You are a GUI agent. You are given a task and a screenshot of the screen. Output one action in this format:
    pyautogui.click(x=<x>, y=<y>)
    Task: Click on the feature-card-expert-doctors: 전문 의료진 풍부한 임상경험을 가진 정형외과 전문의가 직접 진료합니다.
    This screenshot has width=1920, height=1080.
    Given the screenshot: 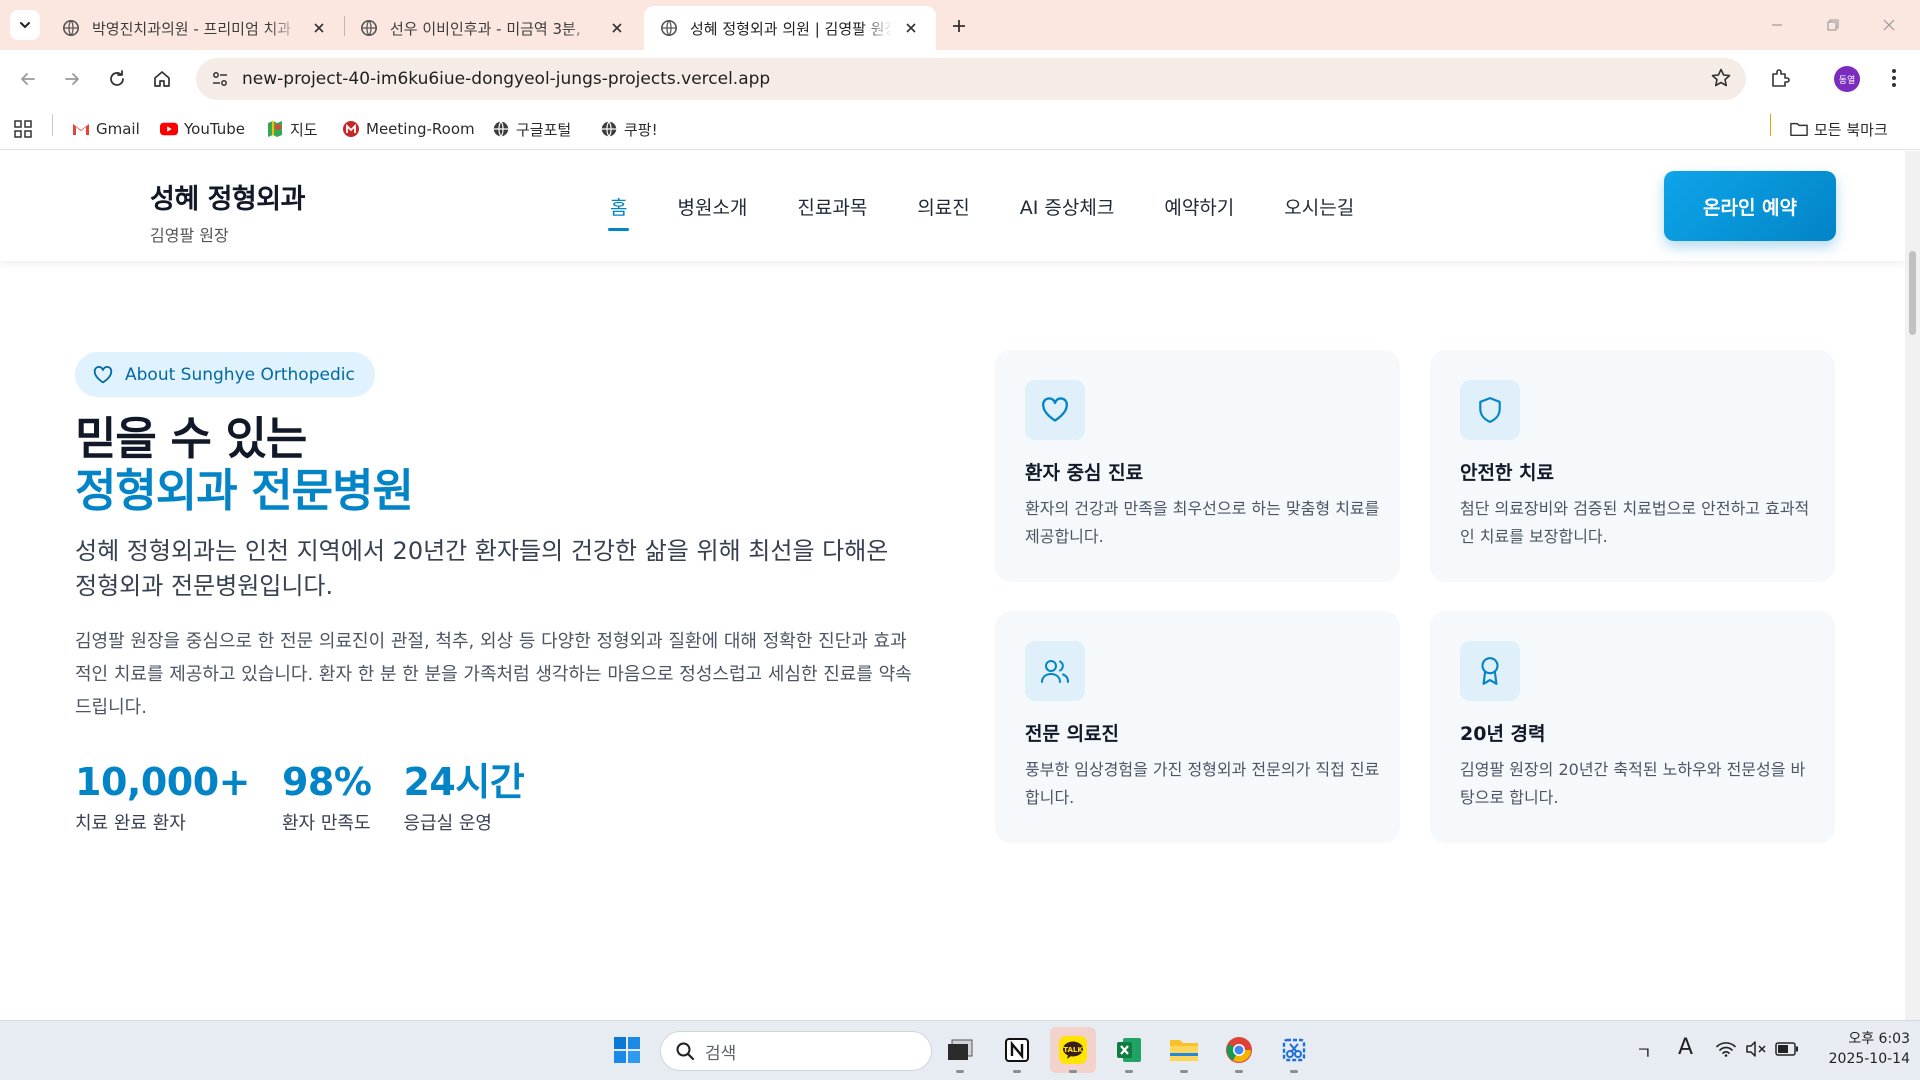 What is the action you would take?
    pyautogui.click(x=1197, y=727)
    